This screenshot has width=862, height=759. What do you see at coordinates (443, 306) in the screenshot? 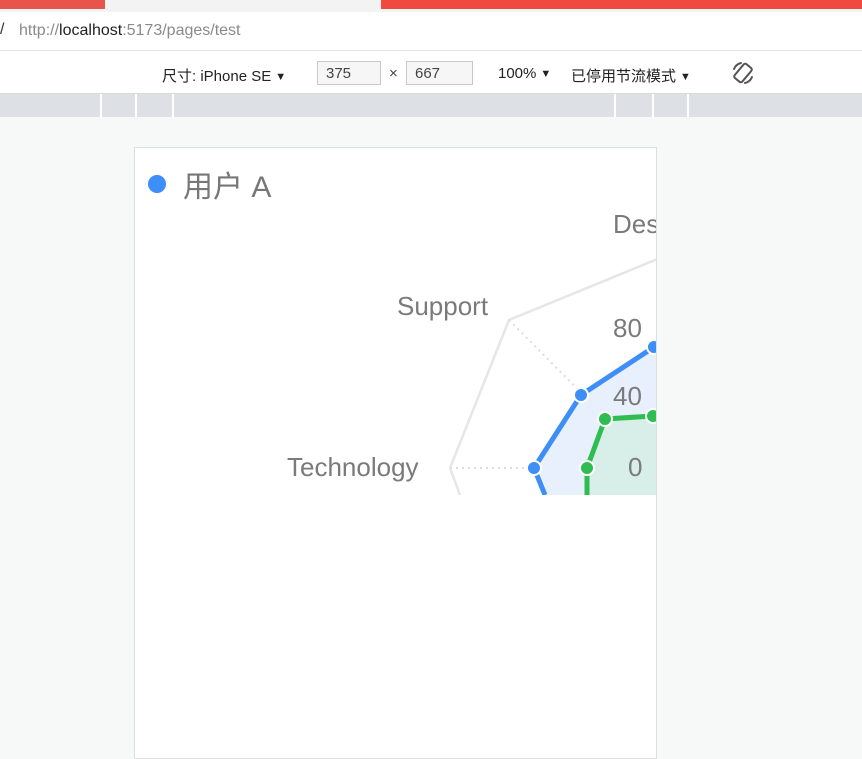
I see `axis-label-support: Support` at bounding box center [443, 306].